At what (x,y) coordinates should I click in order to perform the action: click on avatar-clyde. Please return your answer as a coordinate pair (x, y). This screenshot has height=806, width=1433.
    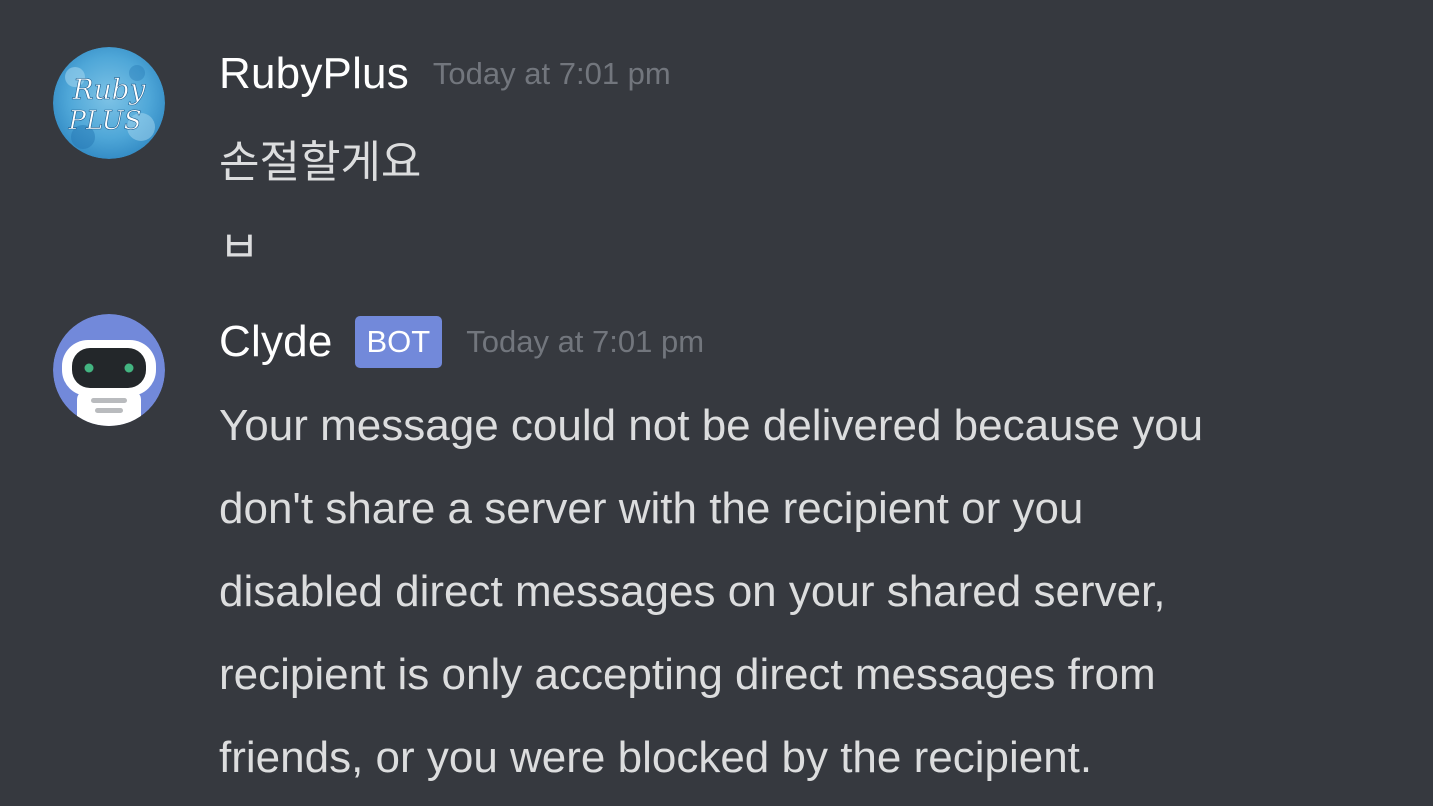
    Looking at the image, I should click on (109, 370).